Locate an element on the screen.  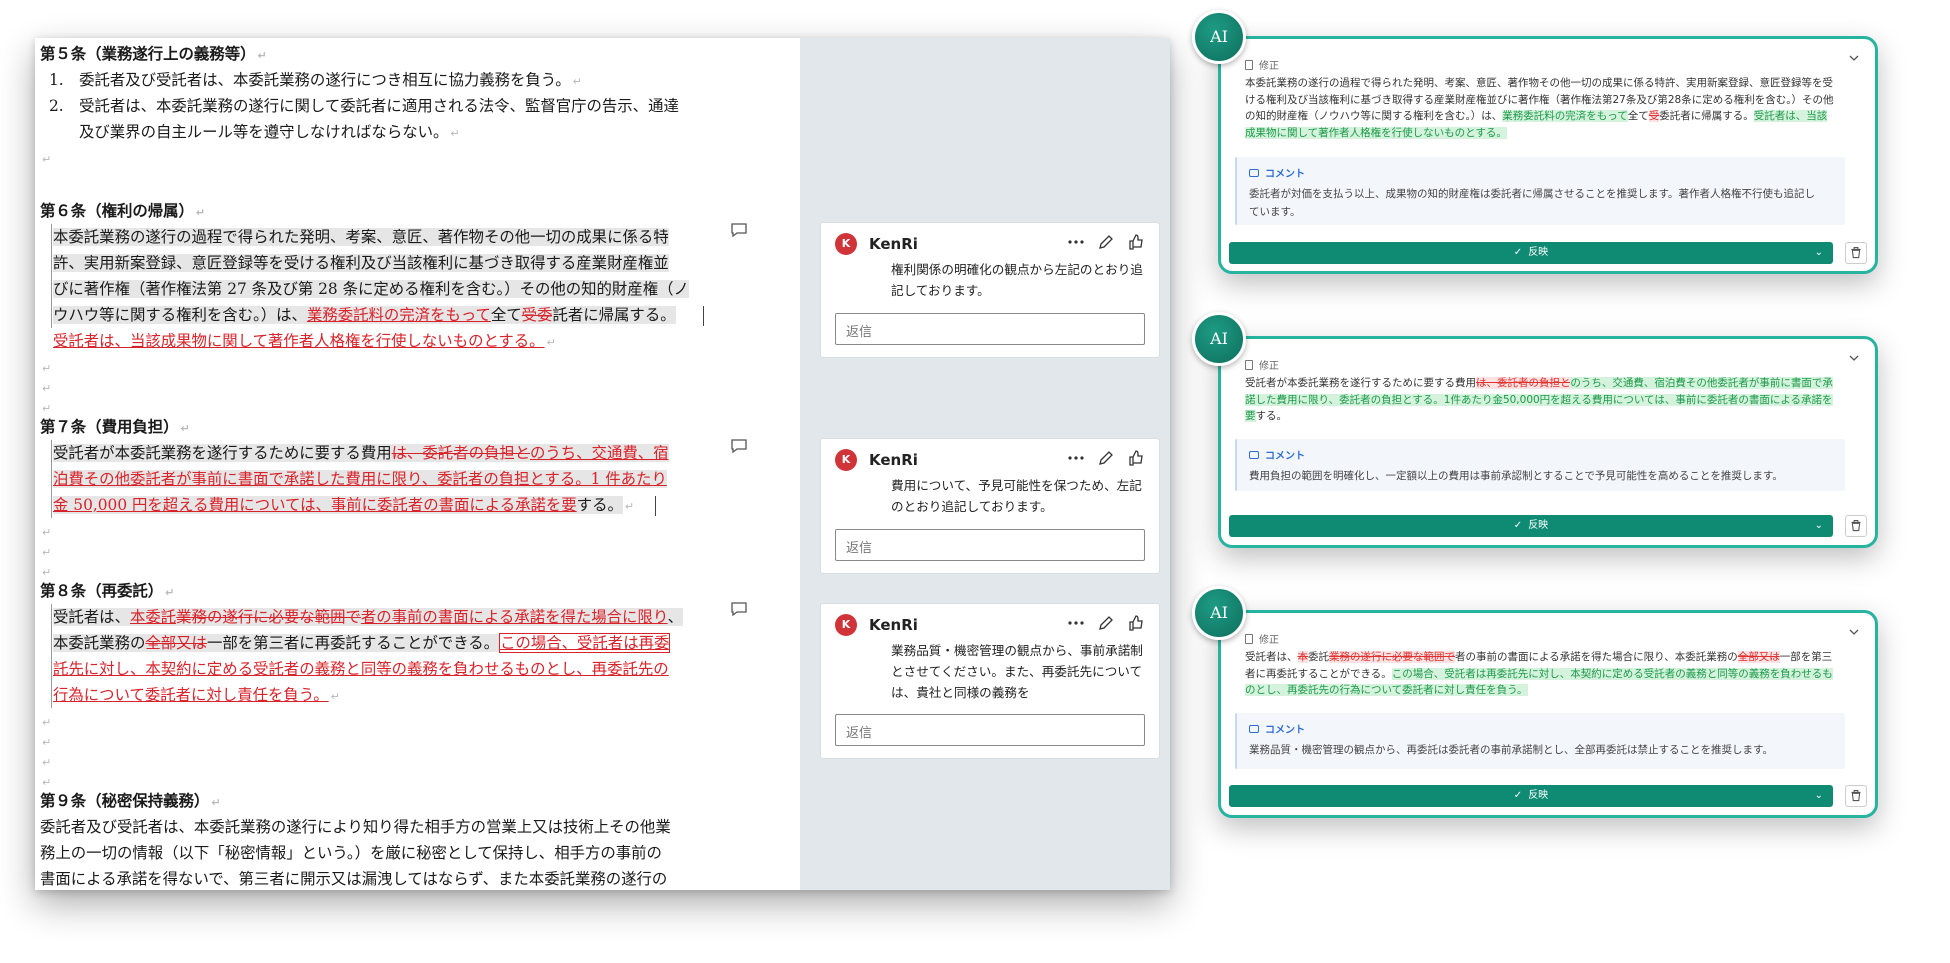
empty-paragraph: ↵ is located at coordinates (47, 159).